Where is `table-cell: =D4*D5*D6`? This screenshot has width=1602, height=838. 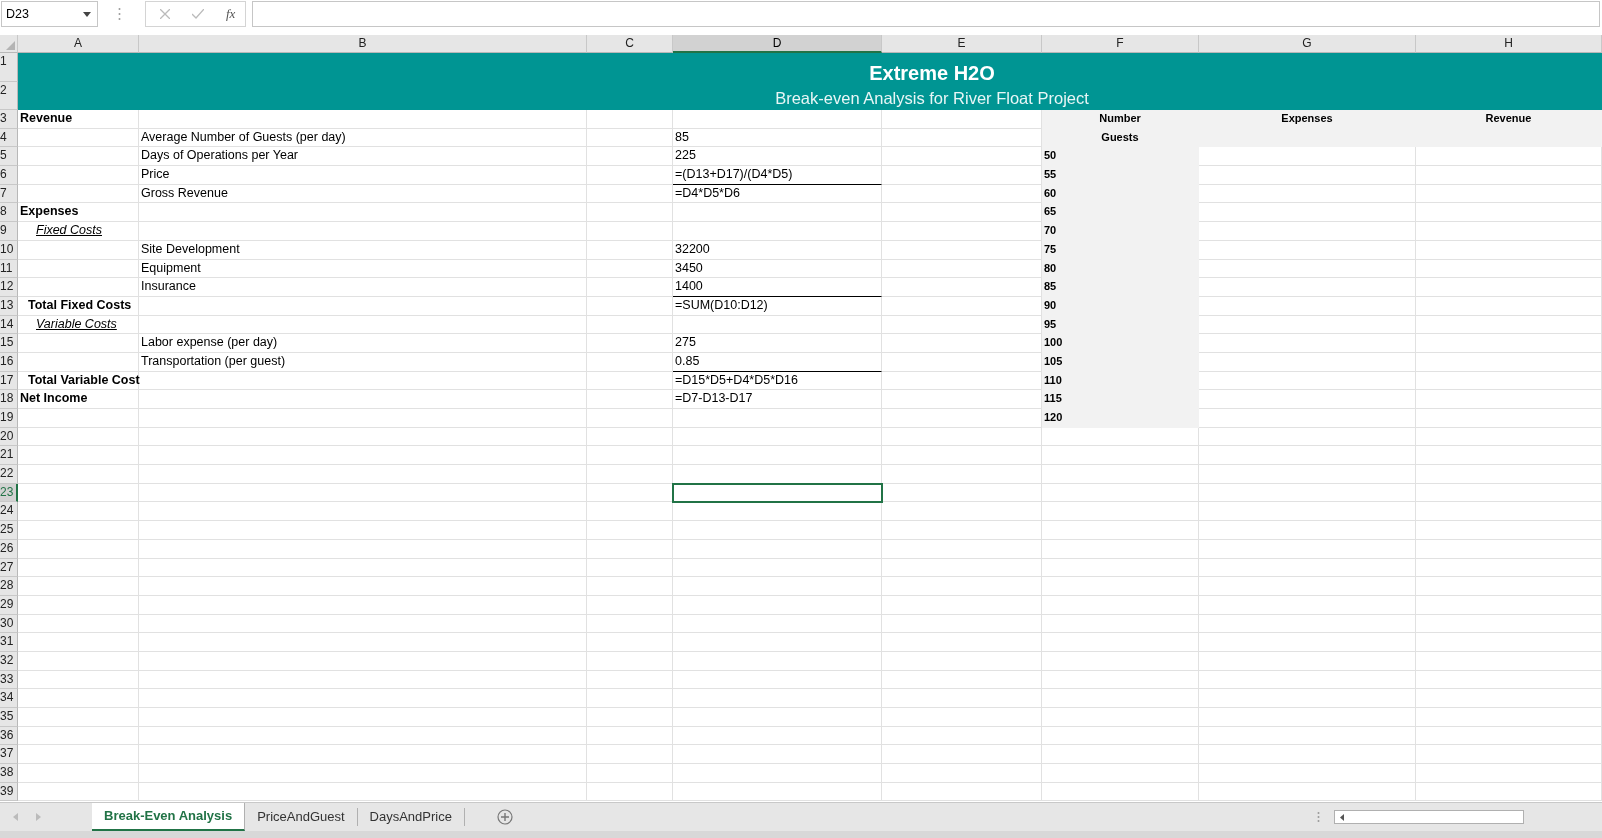
table-cell: =D4*D5*D6 is located at coordinates (777, 194).